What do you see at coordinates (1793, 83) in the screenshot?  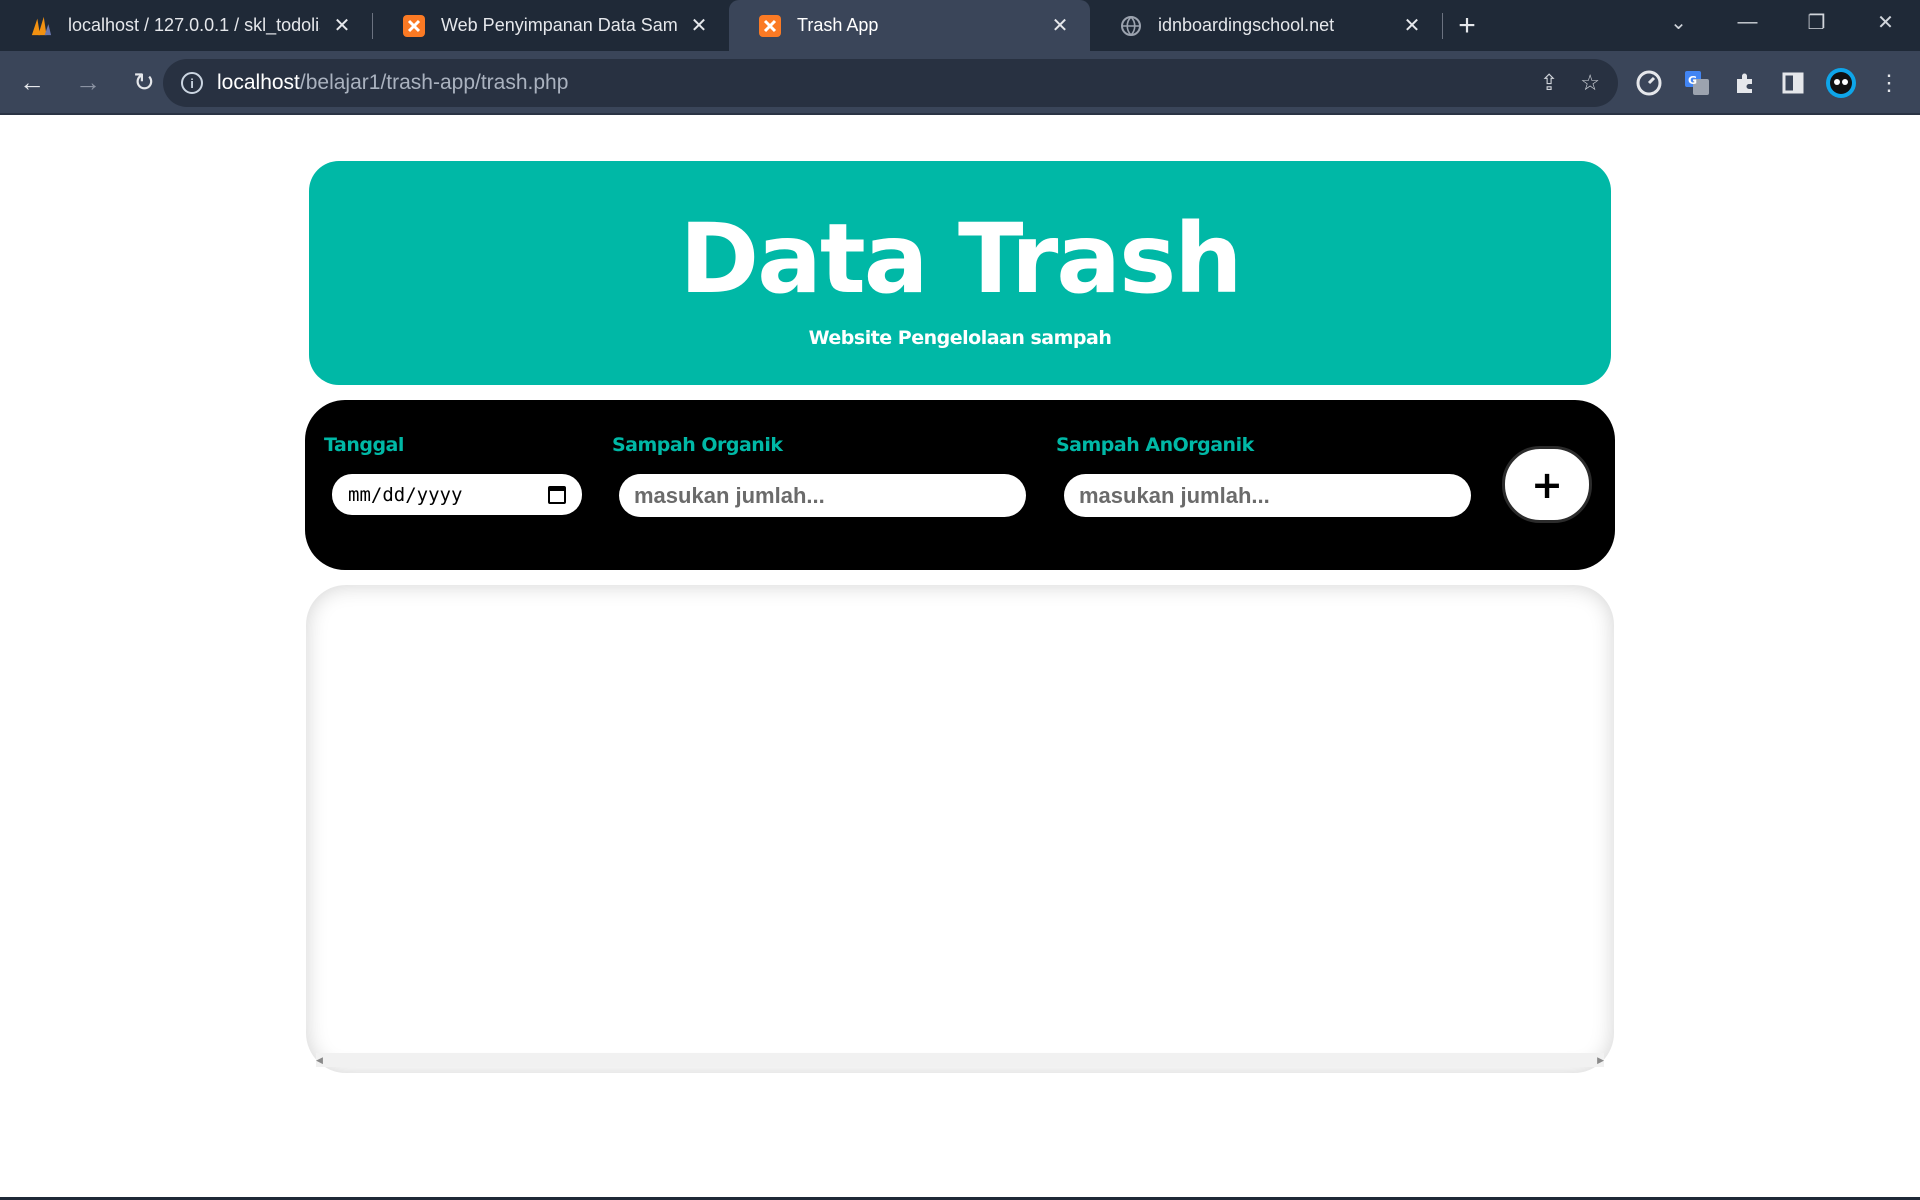 I see `side-panel-icon` at bounding box center [1793, 83].